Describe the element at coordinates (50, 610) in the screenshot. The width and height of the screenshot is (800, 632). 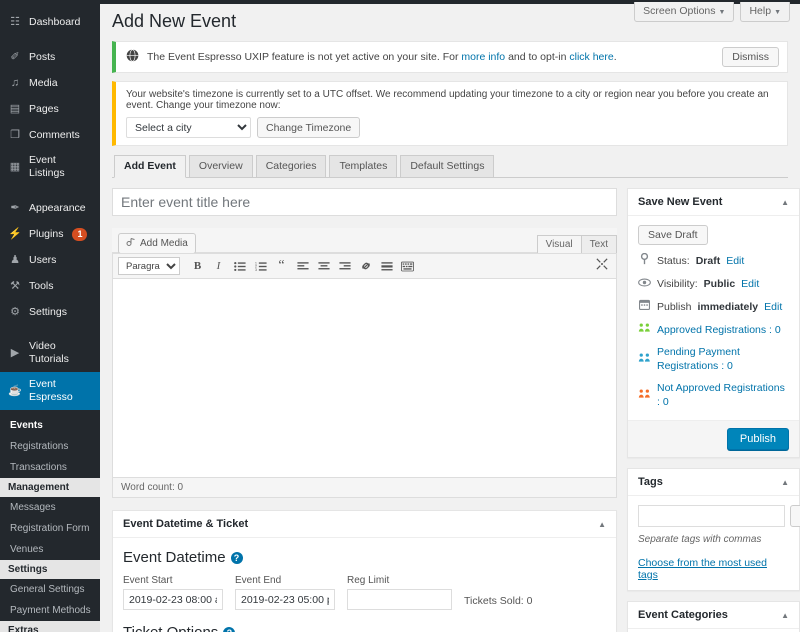
I see `sidebar-subitem-payment-methods: Payment Methods` at that location.